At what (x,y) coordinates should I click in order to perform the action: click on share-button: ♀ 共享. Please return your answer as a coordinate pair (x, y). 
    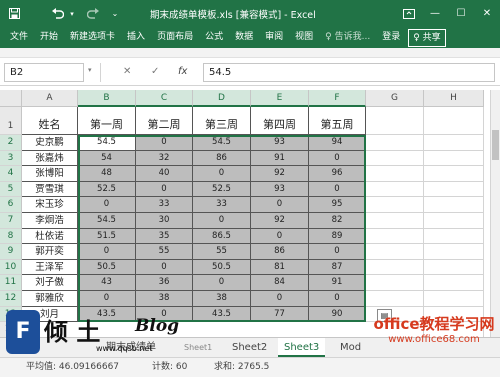
    Looking at the image, I should click on (427, 37).